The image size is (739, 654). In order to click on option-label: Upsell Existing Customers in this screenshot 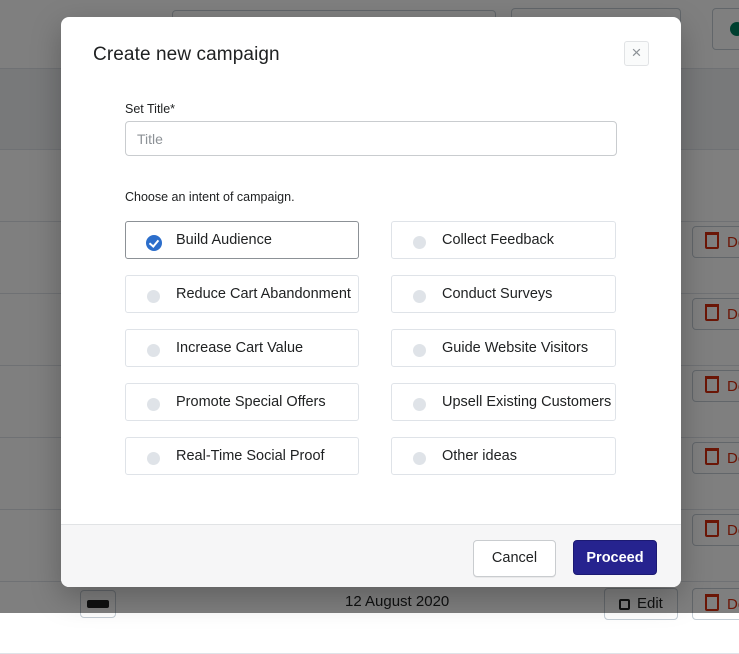, I will do `click(527, 402)`.